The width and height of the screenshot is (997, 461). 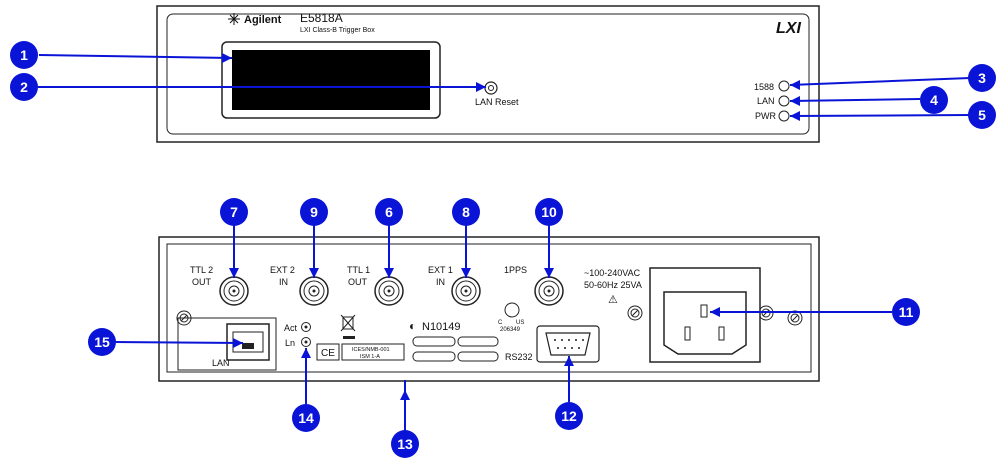 I want to click on callout-14: 14, so click(x=306, y=418).